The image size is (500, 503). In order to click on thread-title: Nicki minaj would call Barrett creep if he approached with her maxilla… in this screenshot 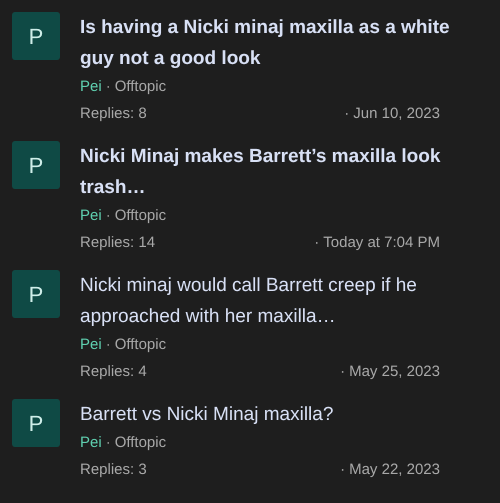, I will do `click(282, 301)`.